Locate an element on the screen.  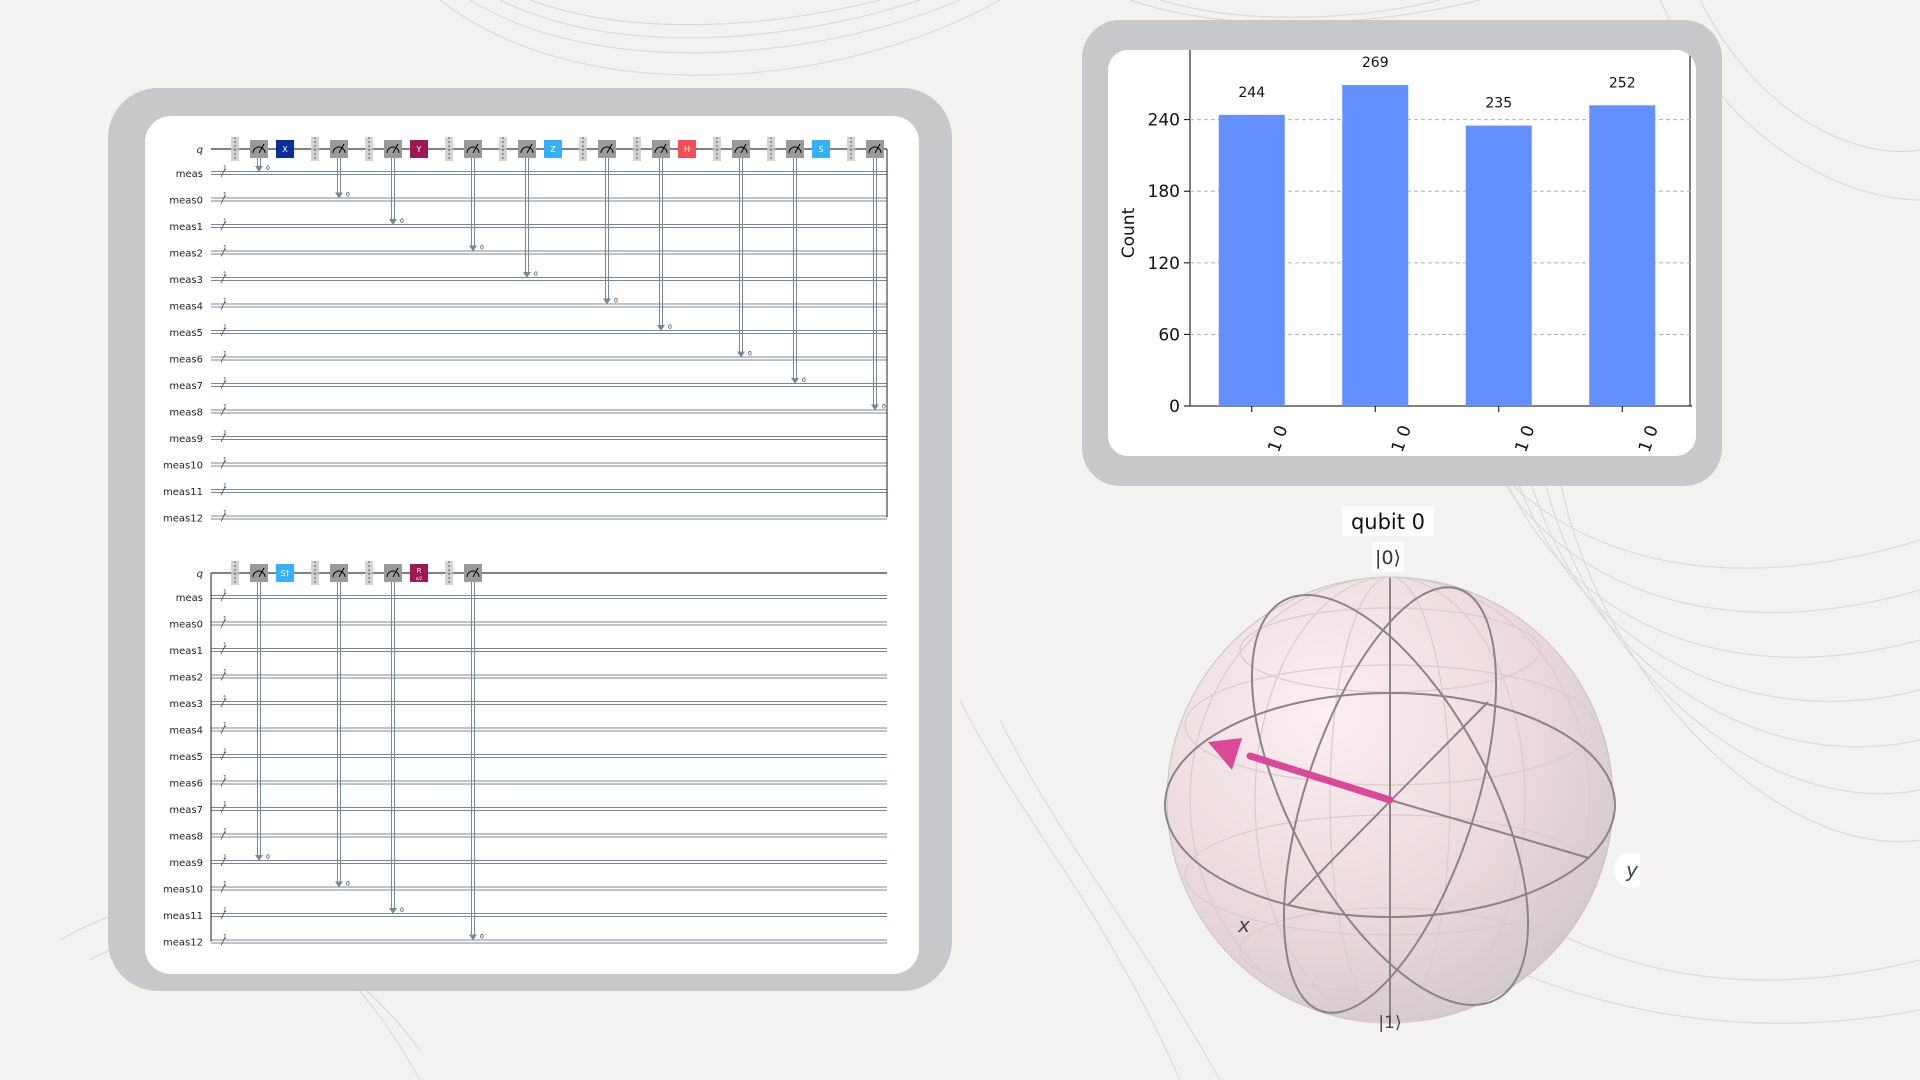
gate-label: S† is located at coordinates (284, 573).